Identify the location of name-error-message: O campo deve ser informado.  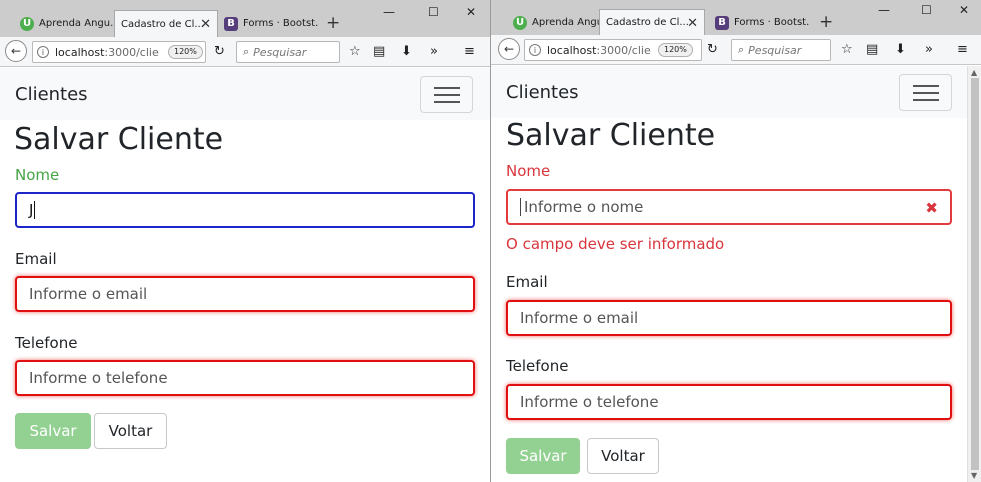
(615, 244).